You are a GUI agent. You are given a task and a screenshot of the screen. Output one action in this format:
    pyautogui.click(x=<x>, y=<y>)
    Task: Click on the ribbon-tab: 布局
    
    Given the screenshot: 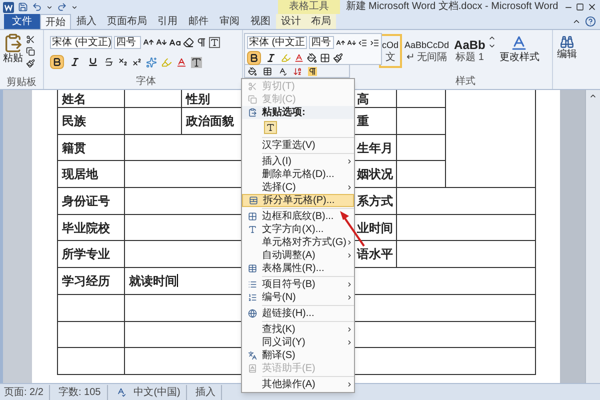 What is the action you would take?
    pyautogui.click(x=321, y=21)
    